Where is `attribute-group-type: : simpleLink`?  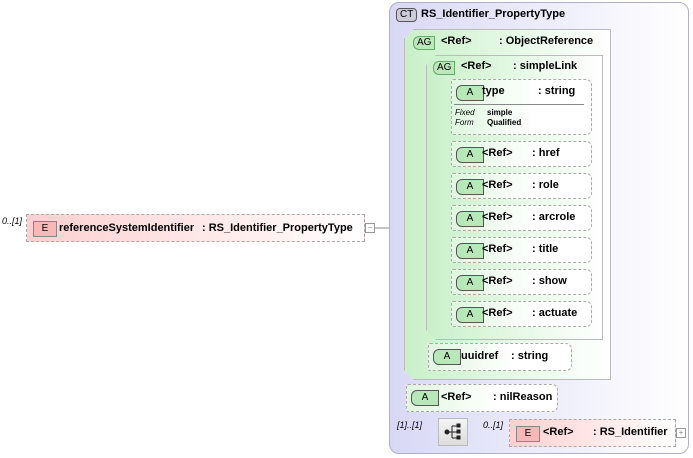 attribute-group-type: : simpleLink is located at coordinates (545, 66).